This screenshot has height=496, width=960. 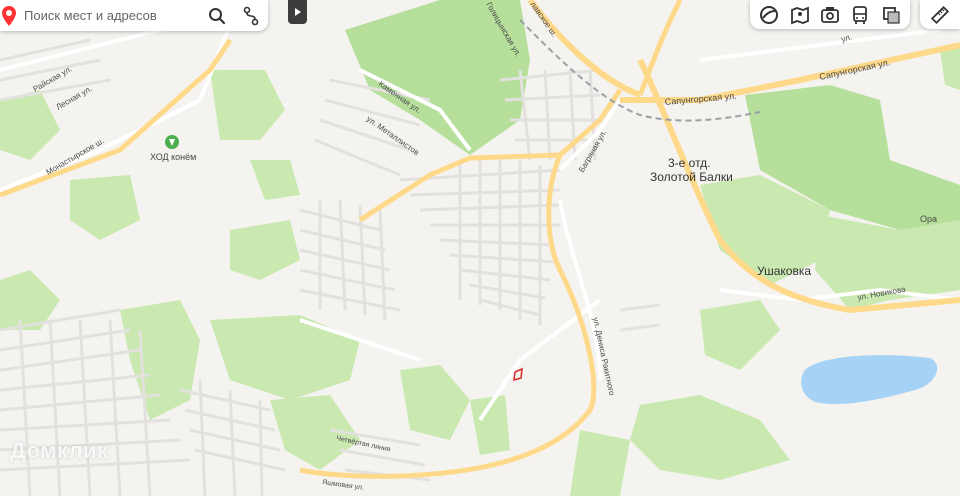 I want to click on search-bar, so click(x=134, y=15).